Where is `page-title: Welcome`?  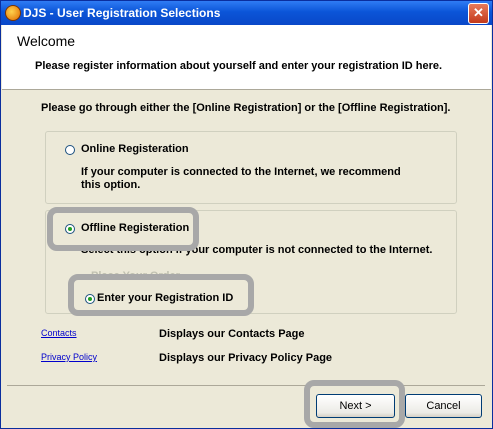 page-title: Welcome is located at coordinates (46, 41).